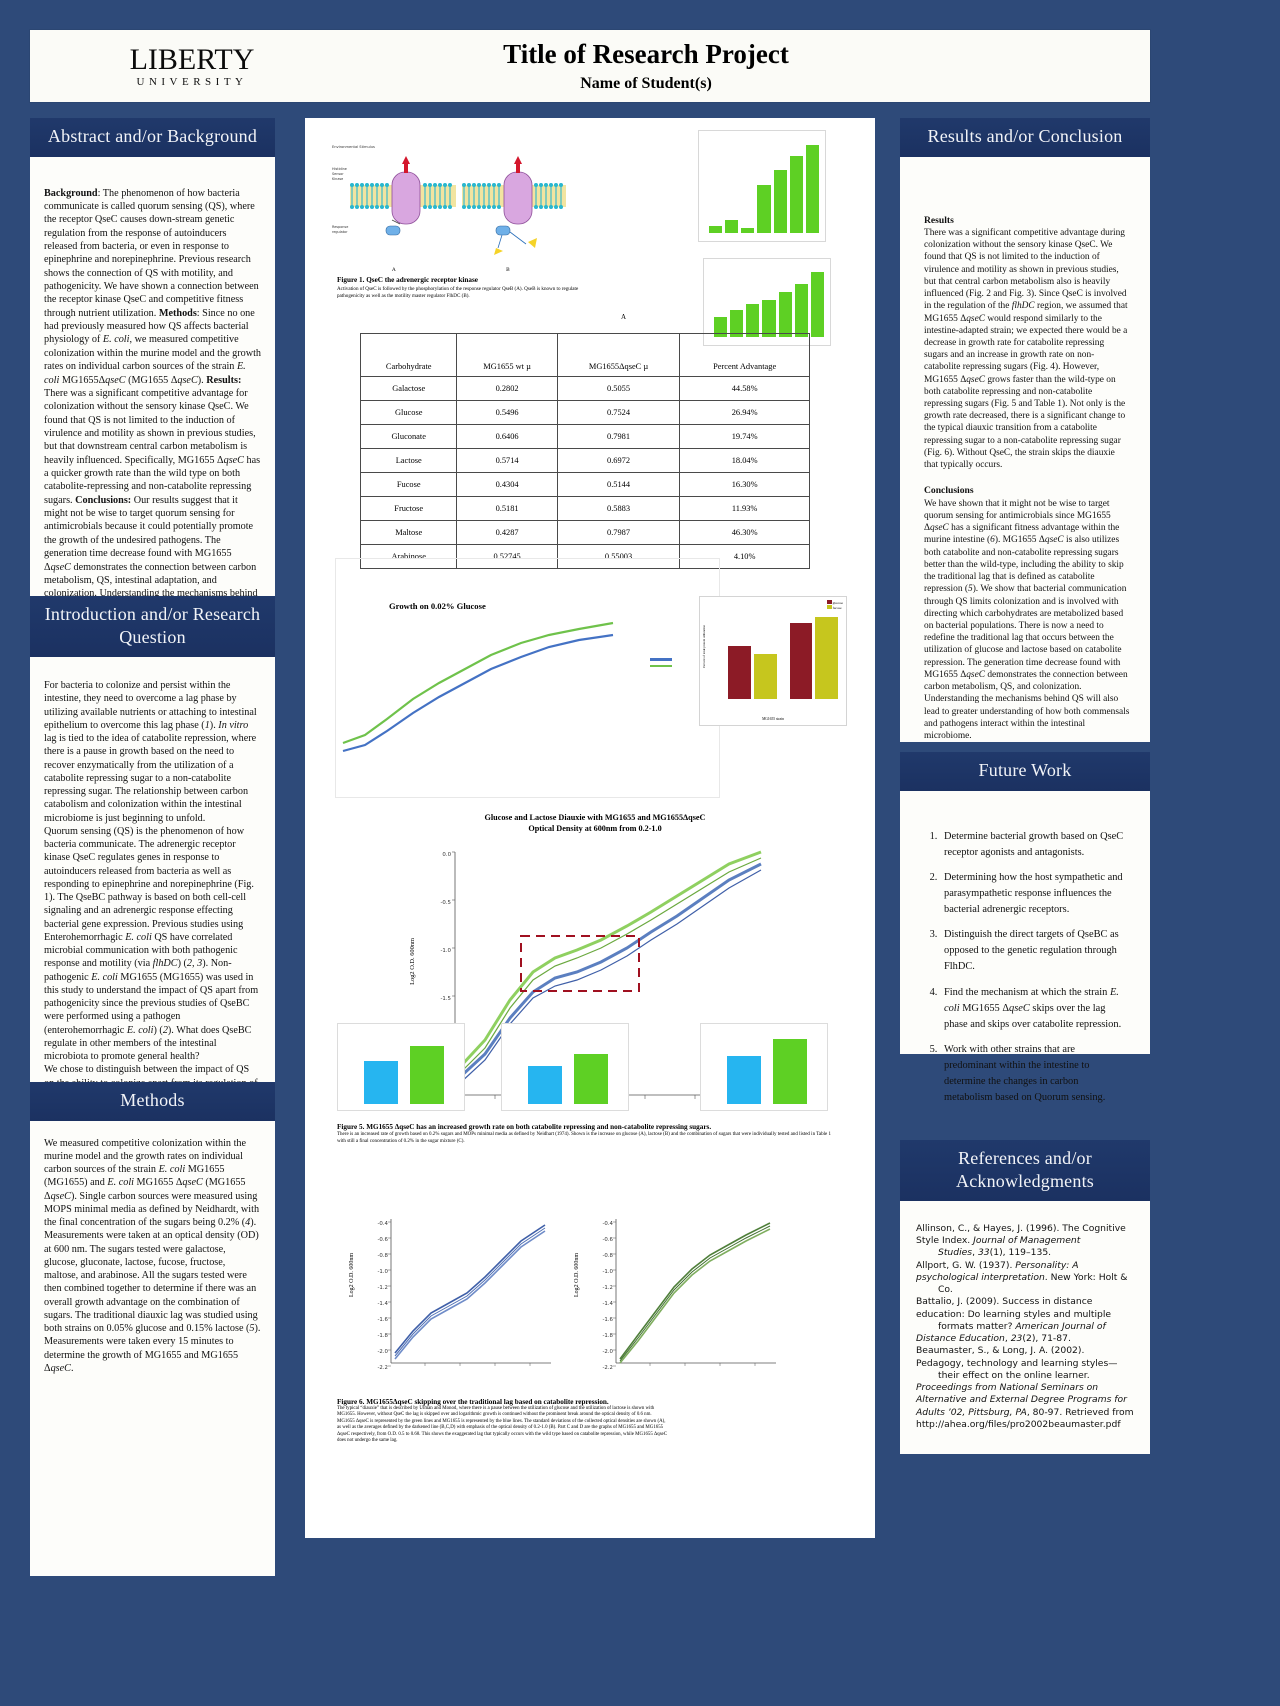  I want to click on svg-text: Histidine, so click(339, 169).